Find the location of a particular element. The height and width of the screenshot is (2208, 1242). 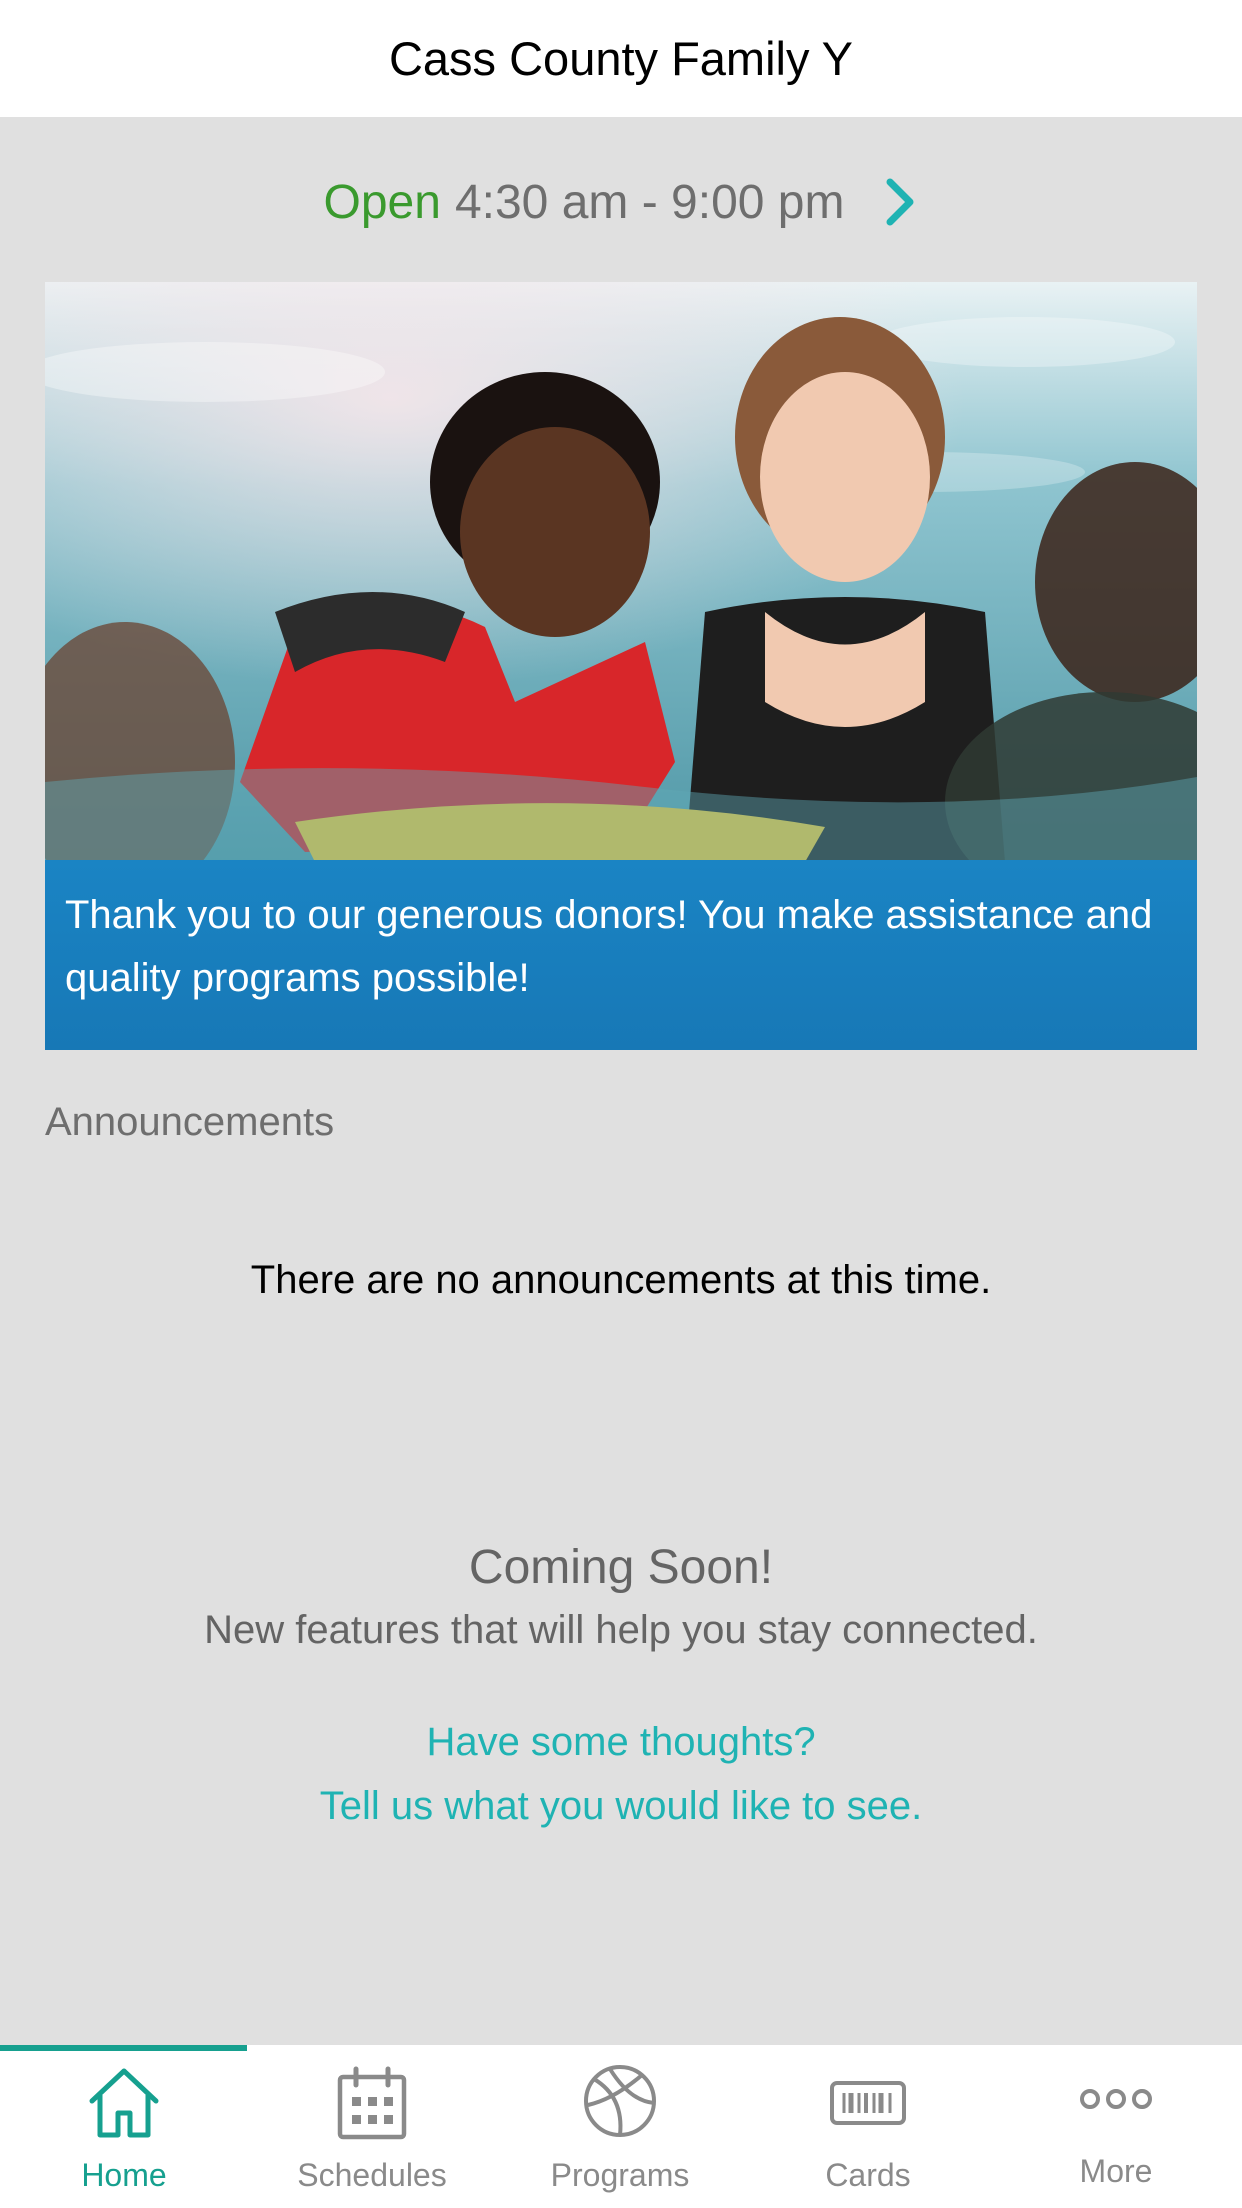

announcements-heading: Announcements is located at coordinates (190, 1122).